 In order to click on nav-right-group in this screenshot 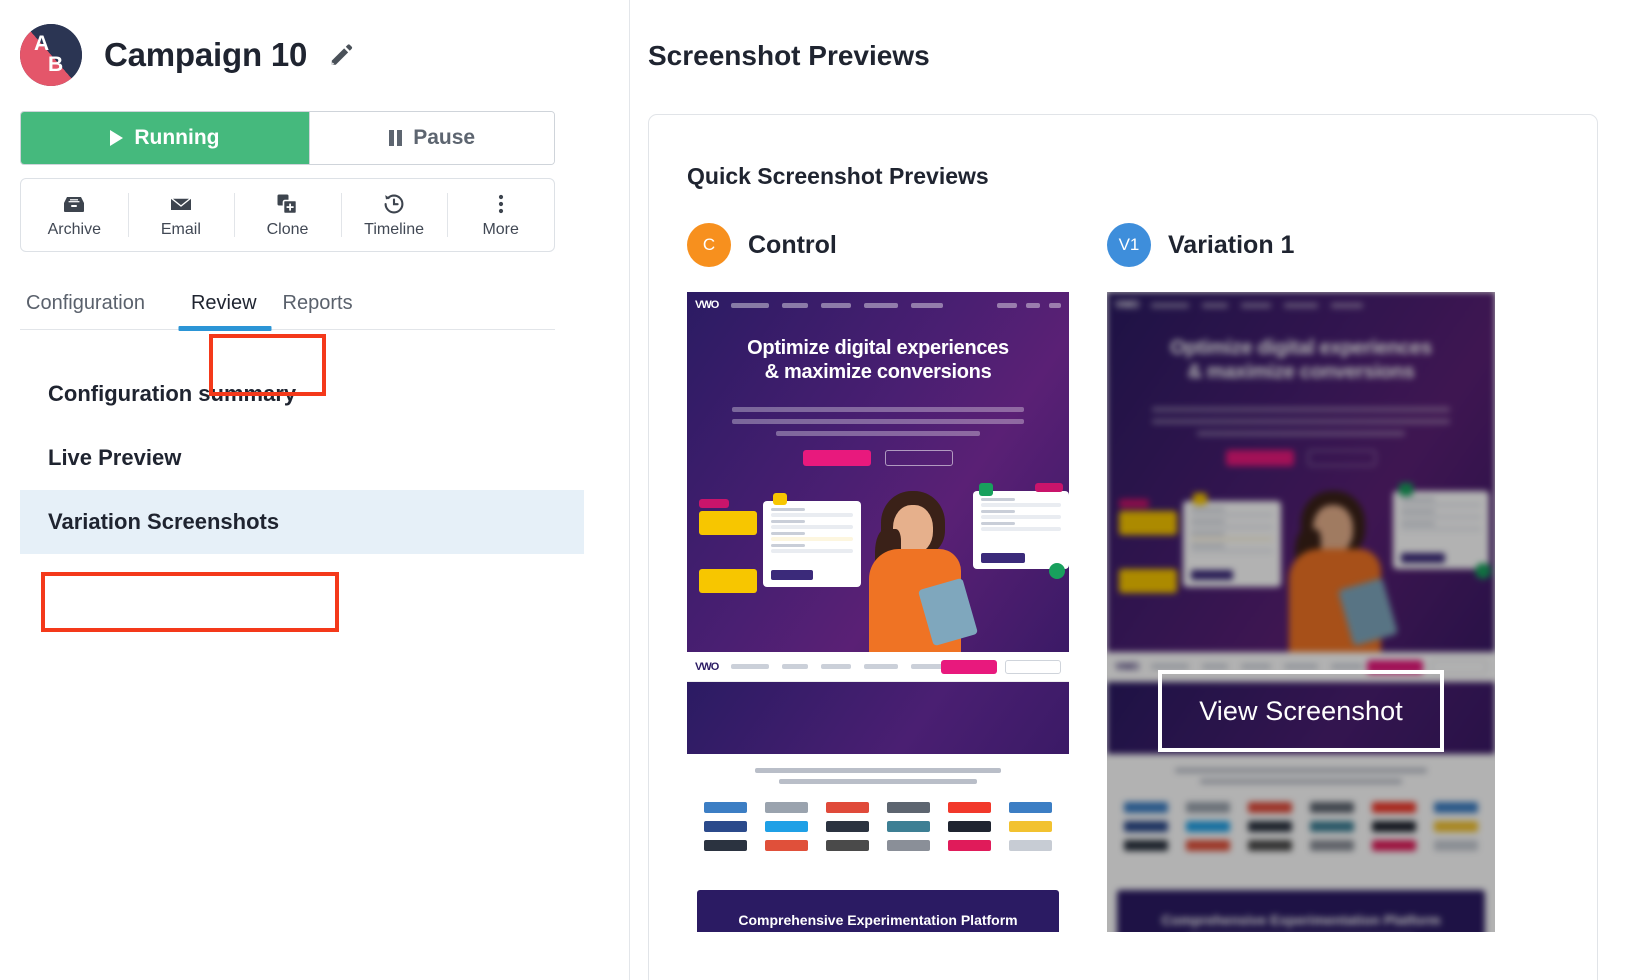, I will do `click(1029, 305)`.